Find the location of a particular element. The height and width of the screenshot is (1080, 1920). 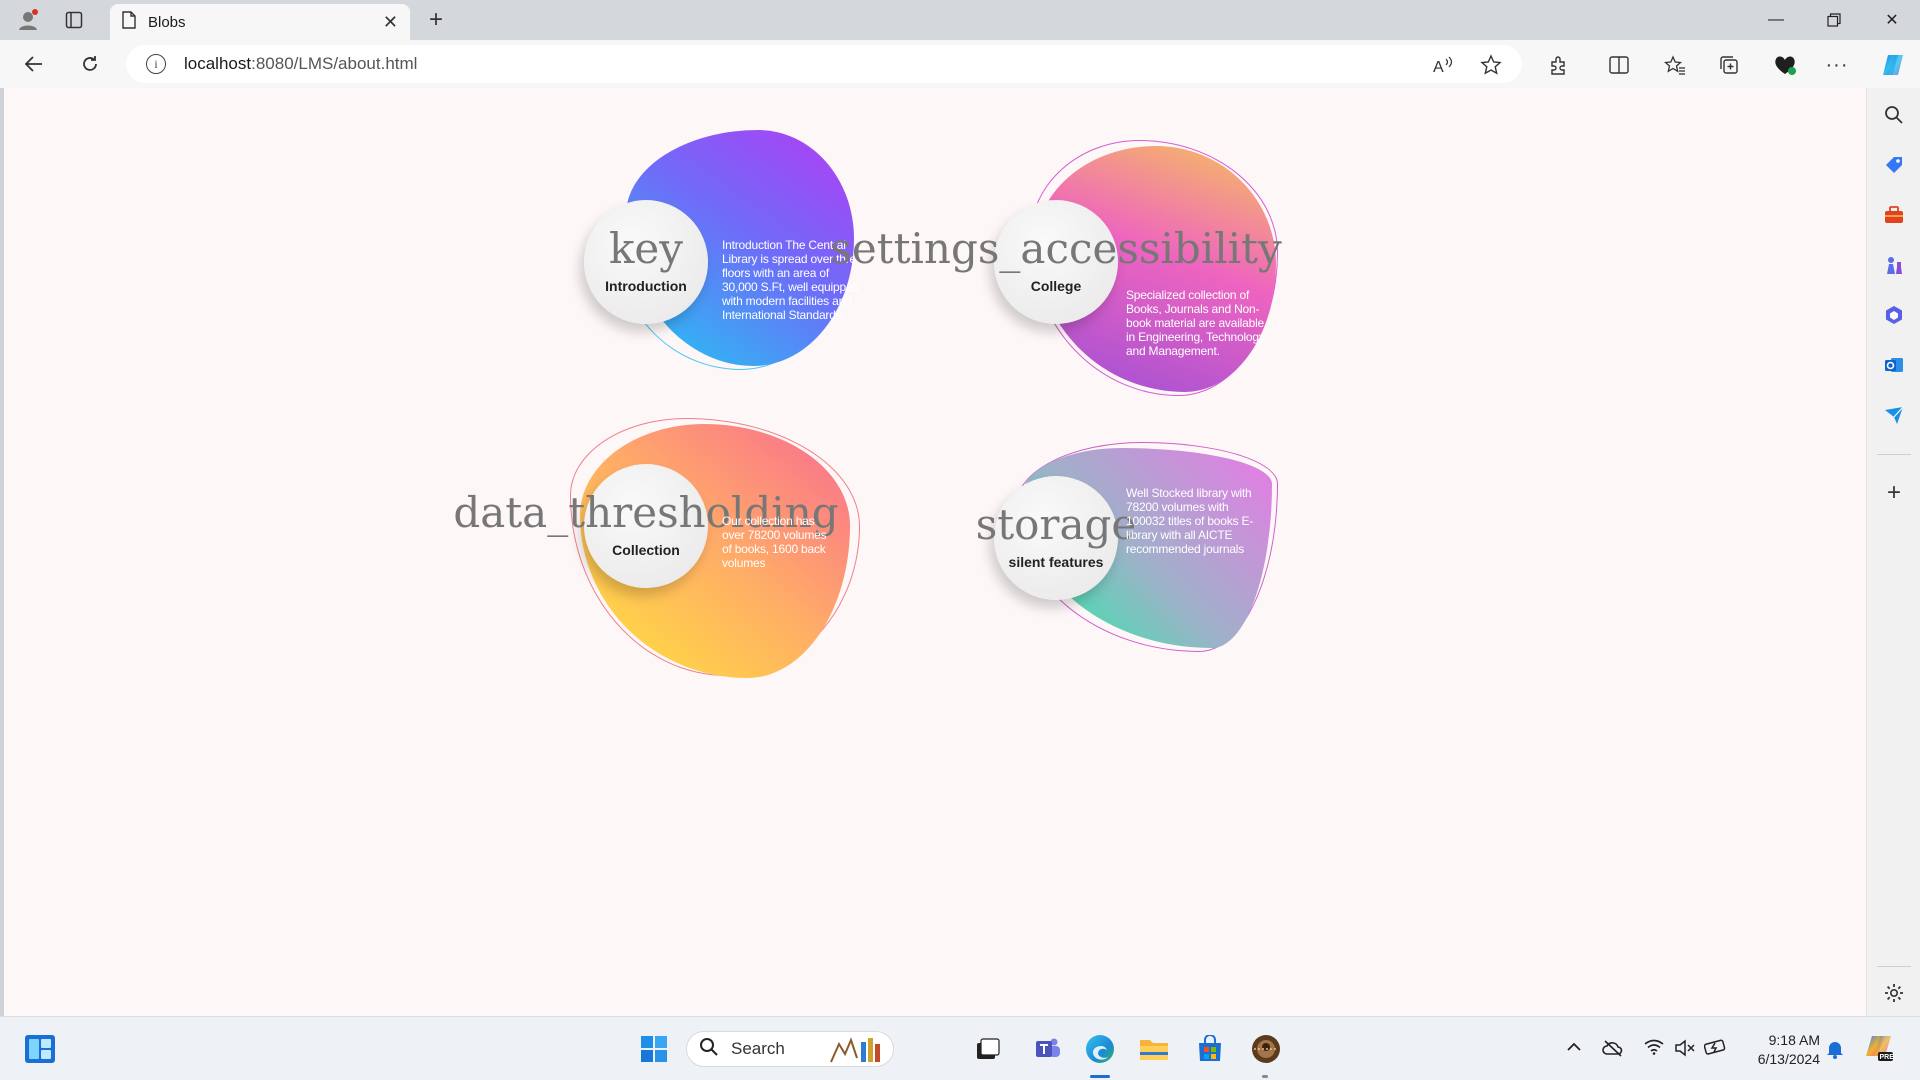

profile-icon is located at coordinates (28, 20).